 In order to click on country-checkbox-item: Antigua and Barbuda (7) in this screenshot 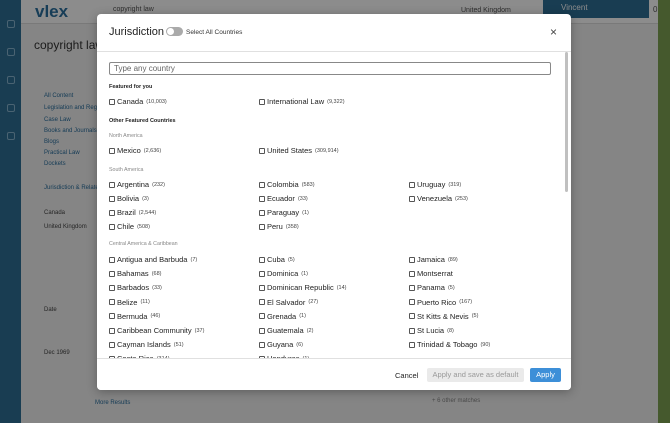, I will do `click(153, 259)`.